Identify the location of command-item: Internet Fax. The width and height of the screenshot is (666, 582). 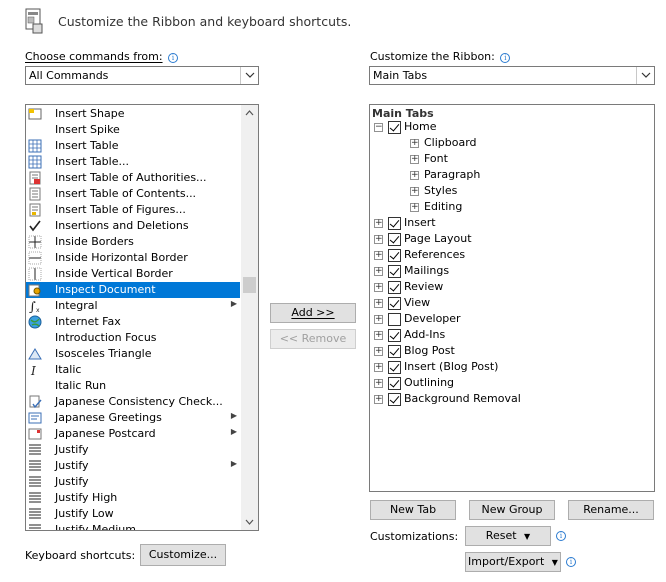
(133, 322).